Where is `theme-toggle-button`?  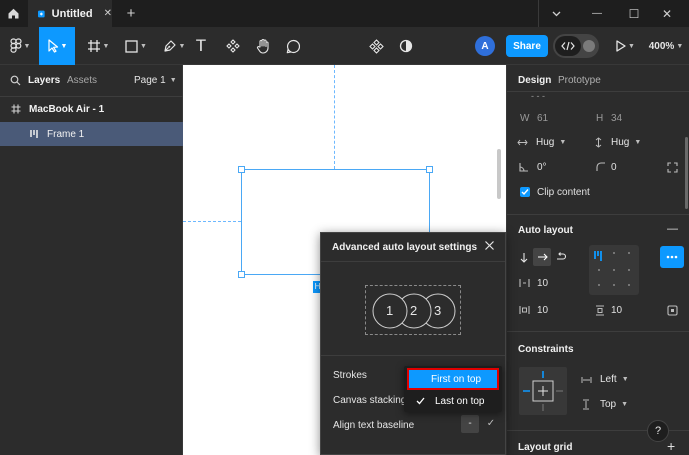
theme-toggle-button is located at coordinates (406, 46).